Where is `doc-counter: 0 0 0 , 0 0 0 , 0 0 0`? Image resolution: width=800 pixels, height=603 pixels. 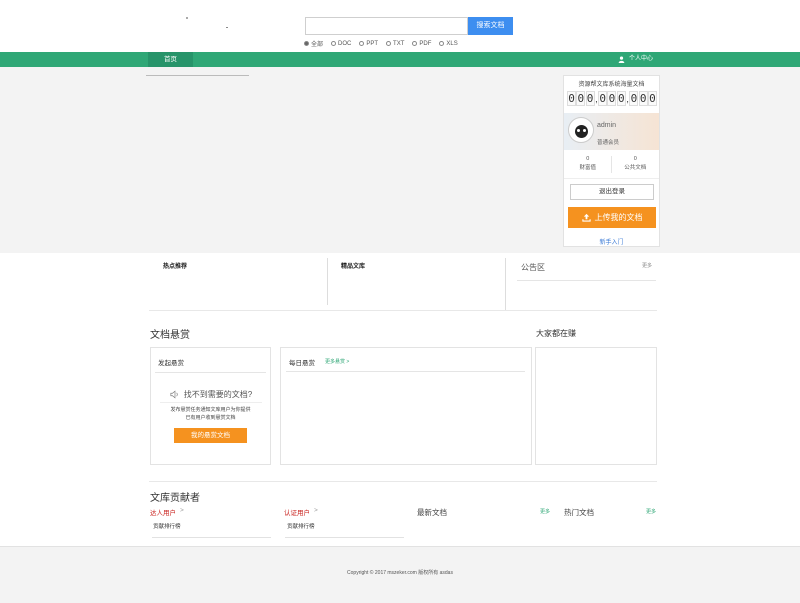
doc-counter: 0 0 0 , 0 0 0 , 0 0 0 is located at coordinates (612, 98).